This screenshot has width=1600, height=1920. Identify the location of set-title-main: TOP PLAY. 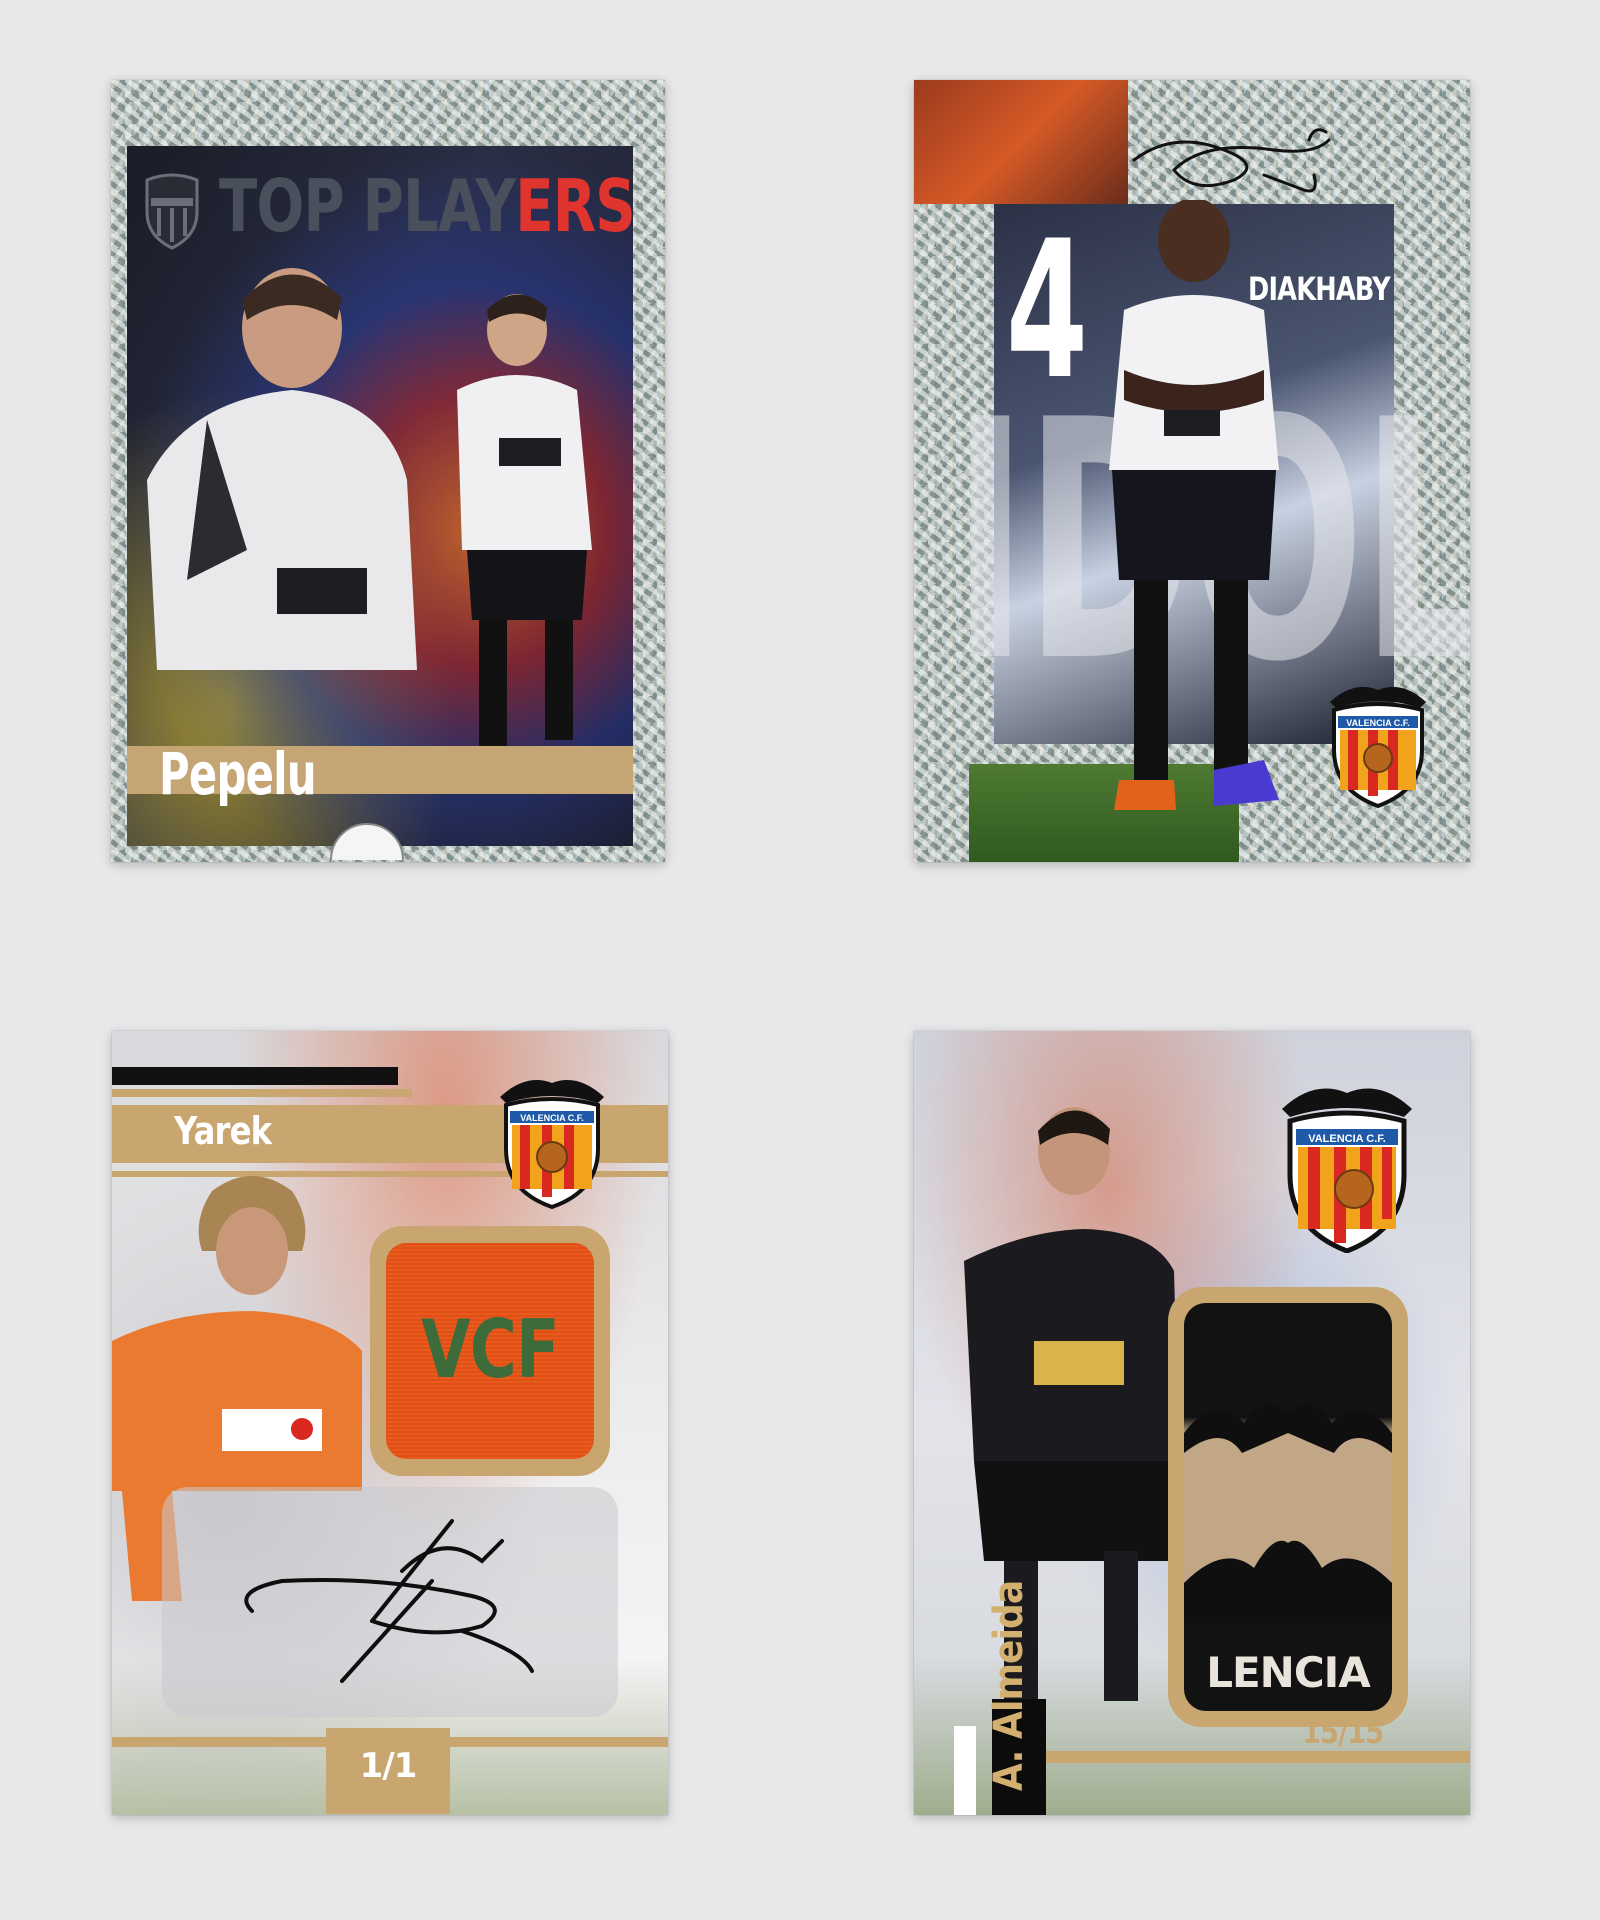
(367, 206).